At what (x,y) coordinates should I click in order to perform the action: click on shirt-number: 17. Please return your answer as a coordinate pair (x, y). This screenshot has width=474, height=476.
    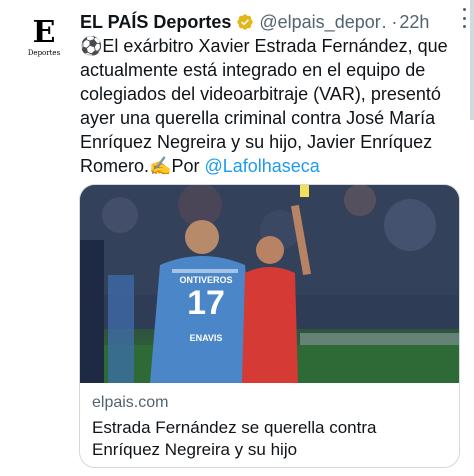
    Looking at the image, I should click on (206, 303).